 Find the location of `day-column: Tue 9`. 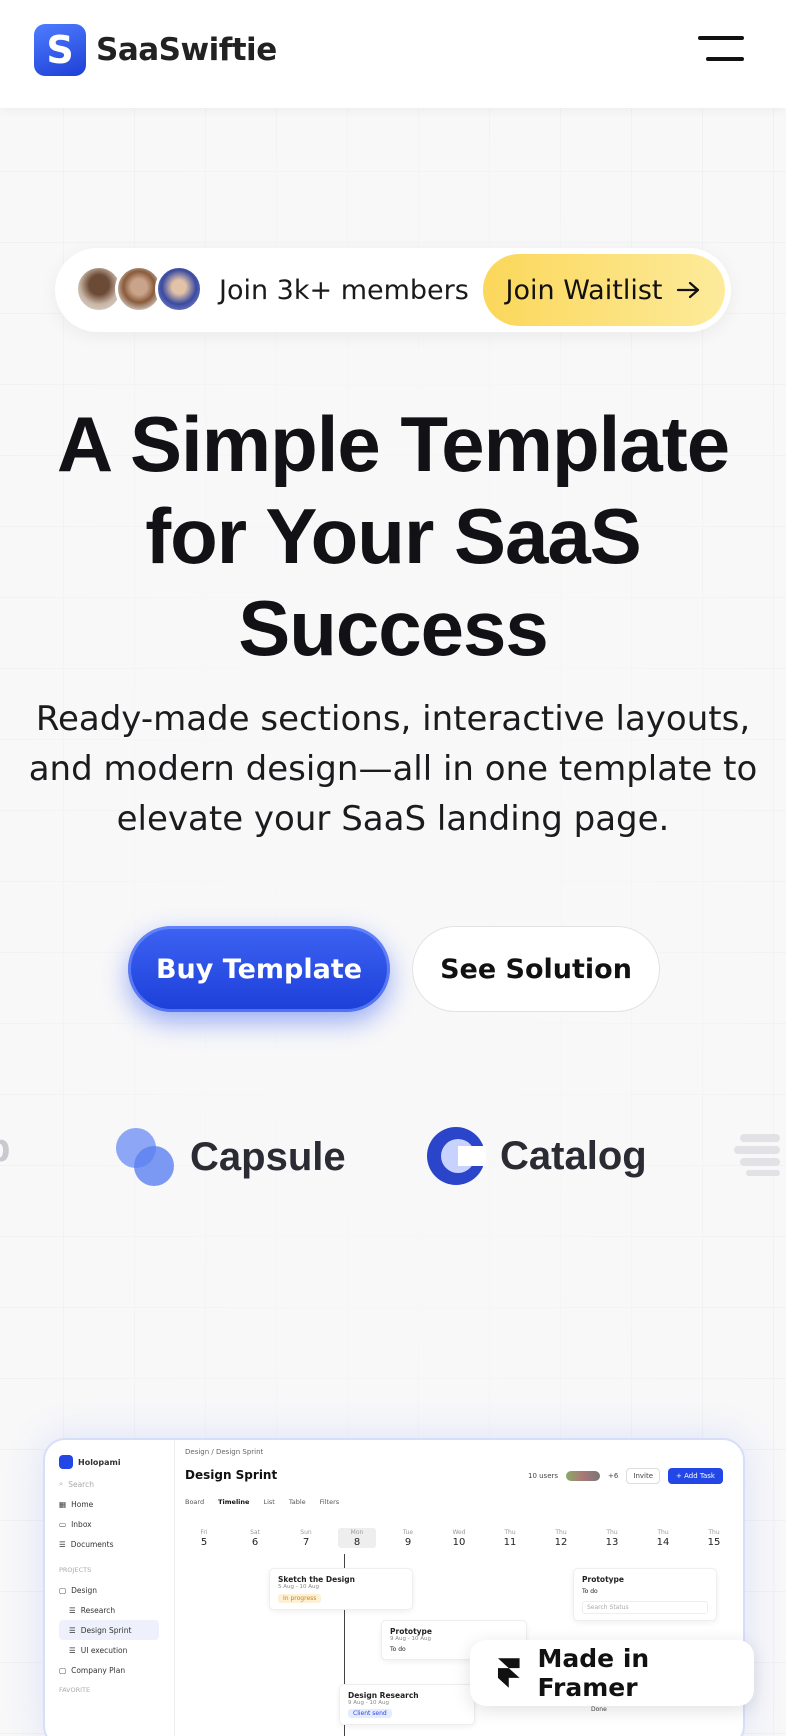

day-column: Tue 9 is located at coordinates (408, 1538).